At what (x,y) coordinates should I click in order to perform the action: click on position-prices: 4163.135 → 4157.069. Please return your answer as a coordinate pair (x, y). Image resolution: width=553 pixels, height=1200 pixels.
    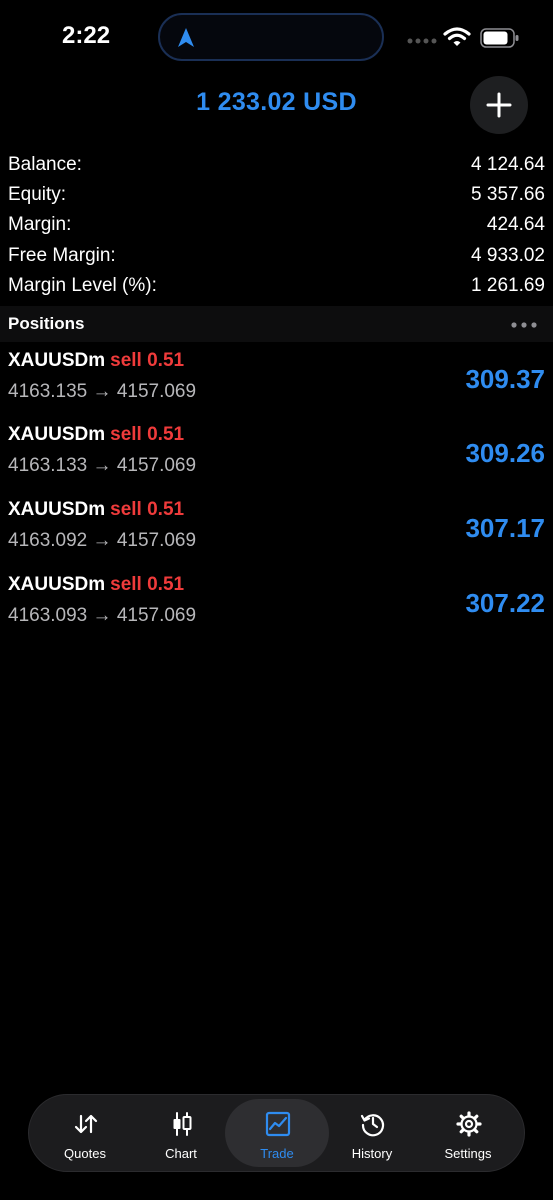
    Looking at the image, I should click on (102, 392).